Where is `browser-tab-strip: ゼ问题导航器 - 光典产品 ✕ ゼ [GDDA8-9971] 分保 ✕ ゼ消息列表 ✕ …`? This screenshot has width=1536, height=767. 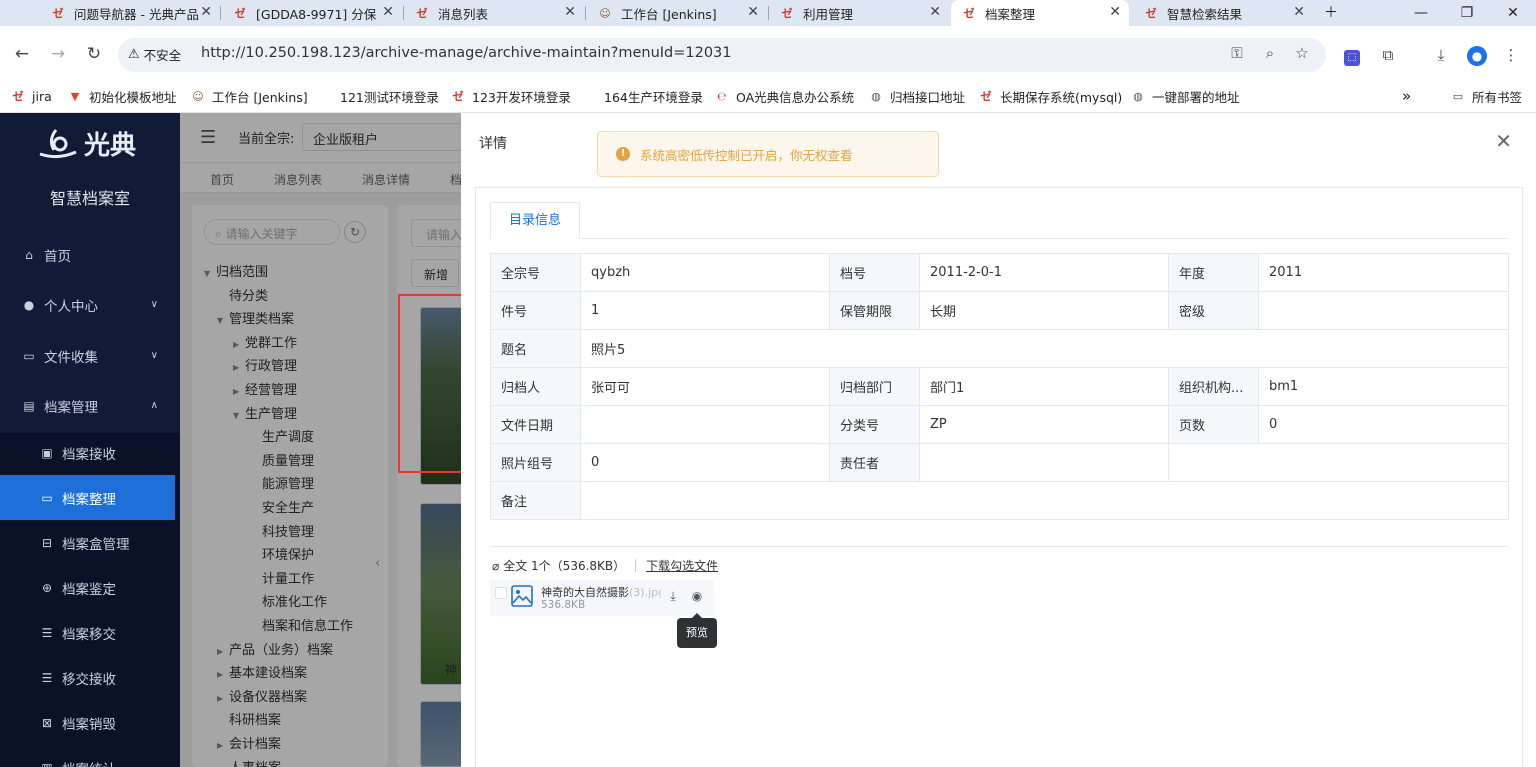
browser-tab-strip: ゼ问题导航器 - 光典产品 ✕ ゼ [GDDA8-9971] 分保 ✕ ゼ消息列表 ✕ … is located at coordinates (768, 13).